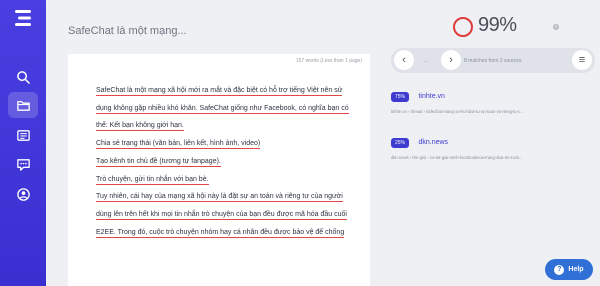 The image size is (600, 286). Describe the element at coordinates (400, 143) in the screenshot. I see `match-percent-badge: 25%` at that location.